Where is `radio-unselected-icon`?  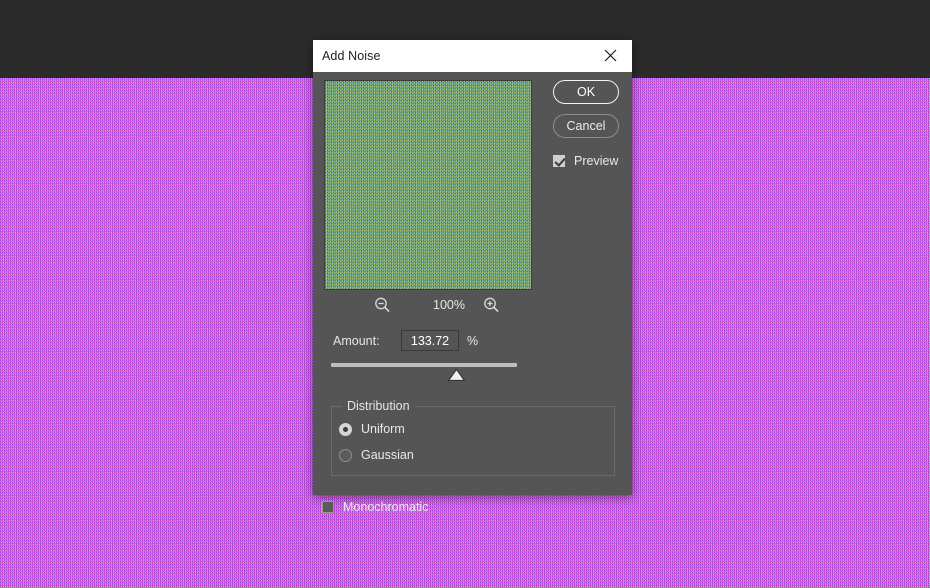 radio-unselected-icon is located at coordinates (345, 455).